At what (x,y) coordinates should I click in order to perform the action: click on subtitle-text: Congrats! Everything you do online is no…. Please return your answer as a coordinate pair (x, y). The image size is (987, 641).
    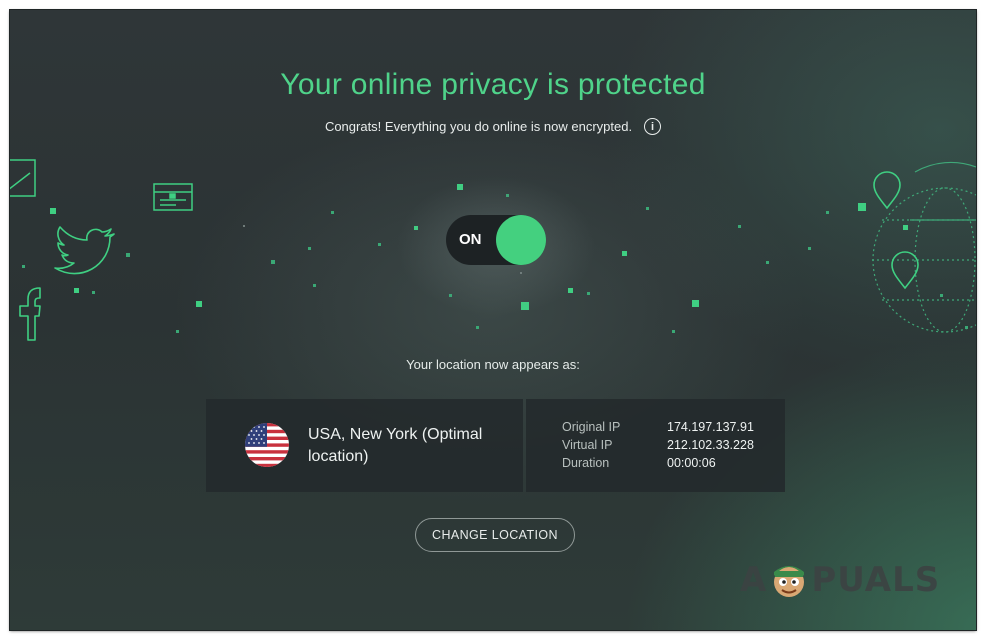
    Looking at the image, I should click on (478, 126).